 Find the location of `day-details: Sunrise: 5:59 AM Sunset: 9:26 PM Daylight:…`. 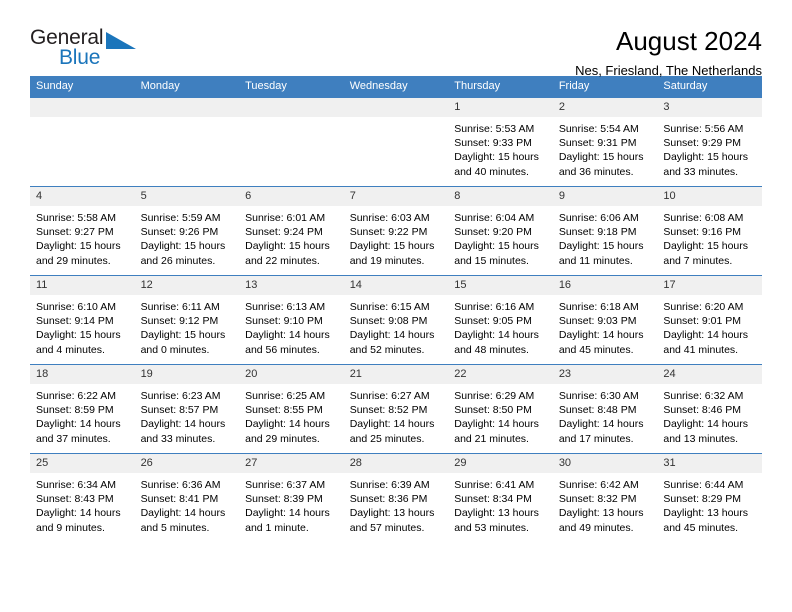

day-details: Sunrise: 5:59 AM Sunset: 9:26 PM Daylight:… is located at coordinates (187, 237).